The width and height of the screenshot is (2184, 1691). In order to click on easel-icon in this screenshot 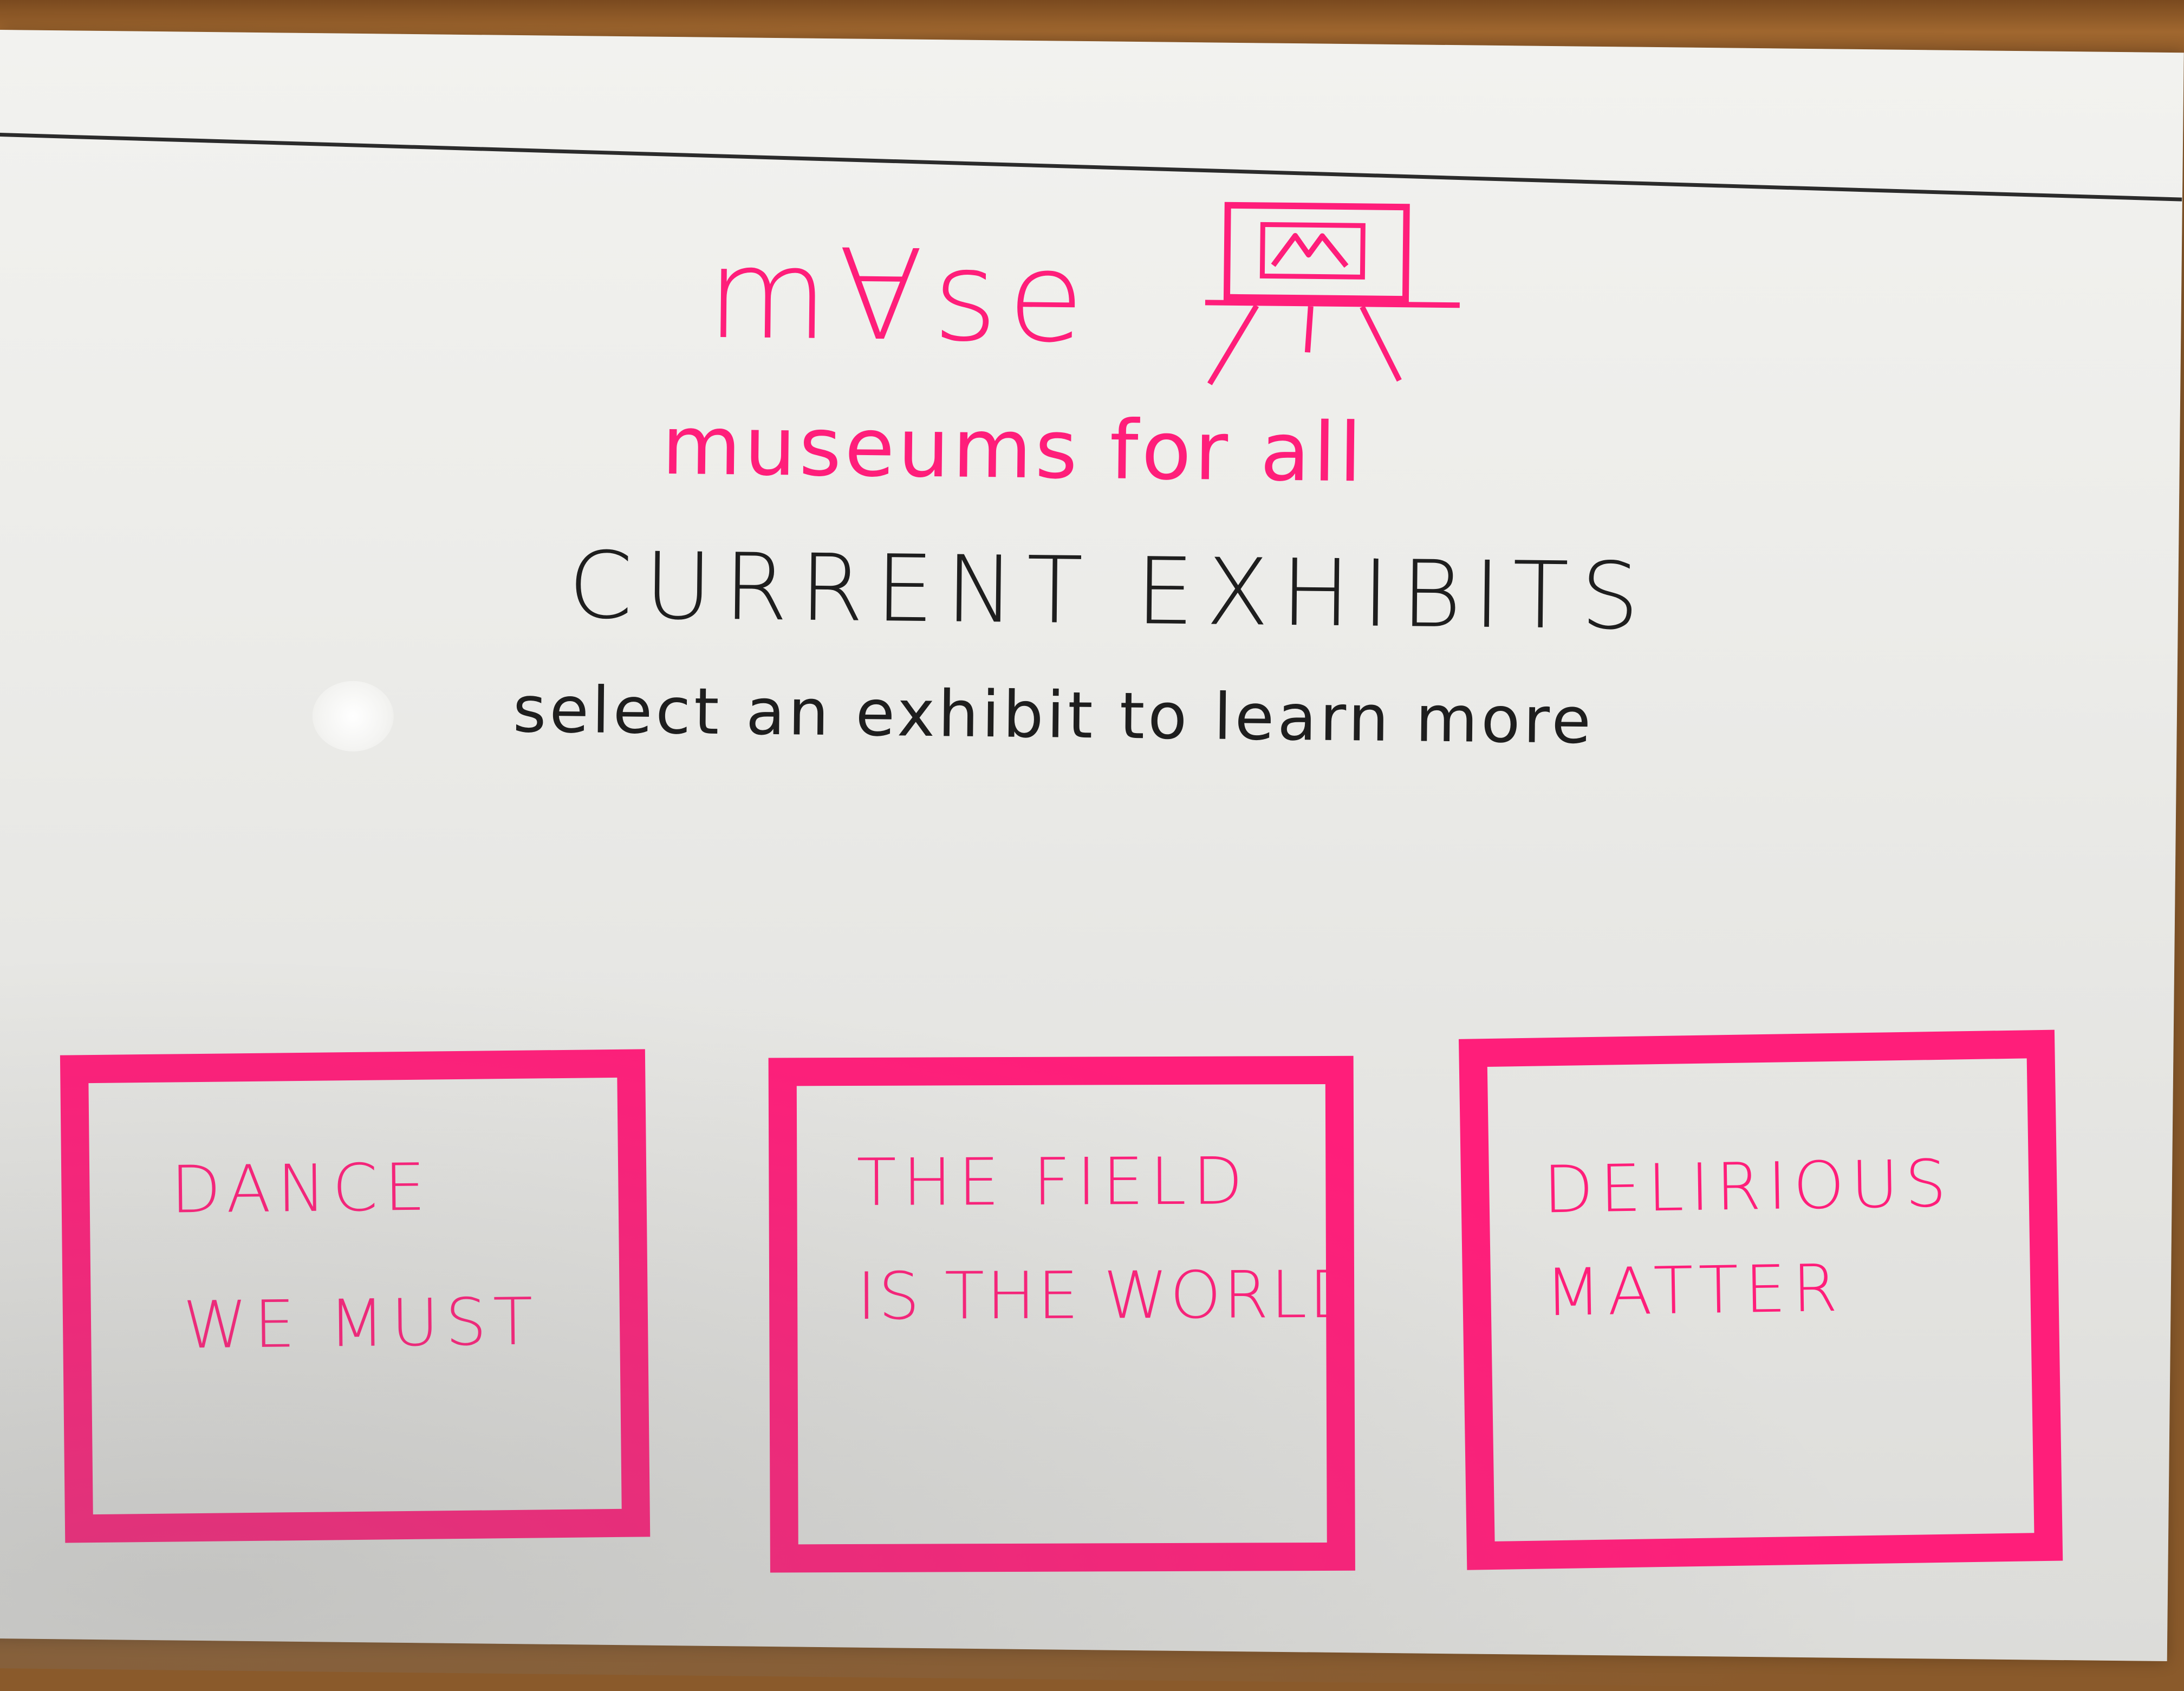, I will do `click(1332, 293)`.